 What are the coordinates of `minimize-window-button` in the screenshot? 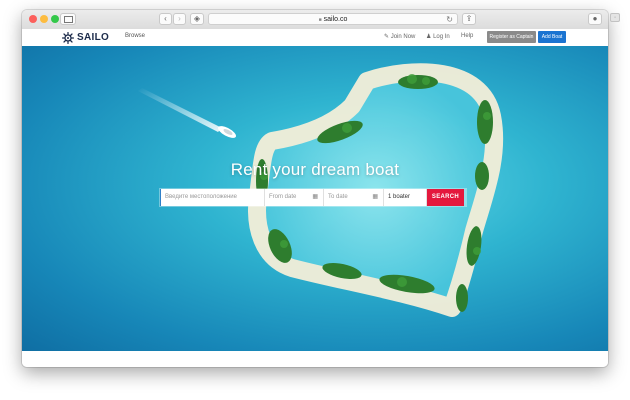 It's located at (44, 19).